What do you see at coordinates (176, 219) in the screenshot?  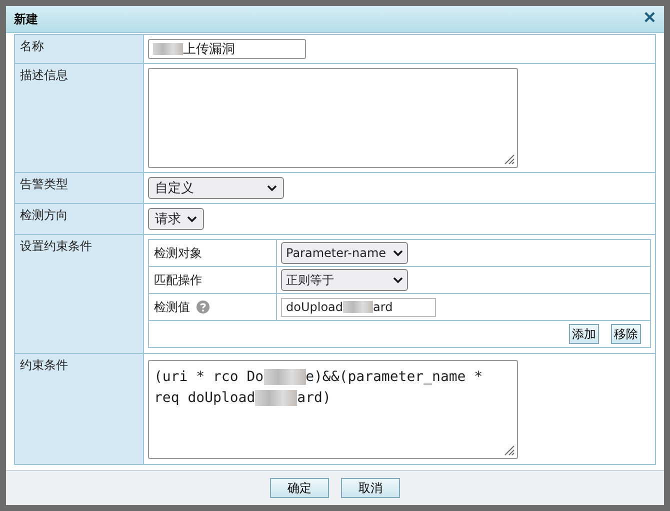 I see `dropdown: 请求` at bounding box center [176, 219].